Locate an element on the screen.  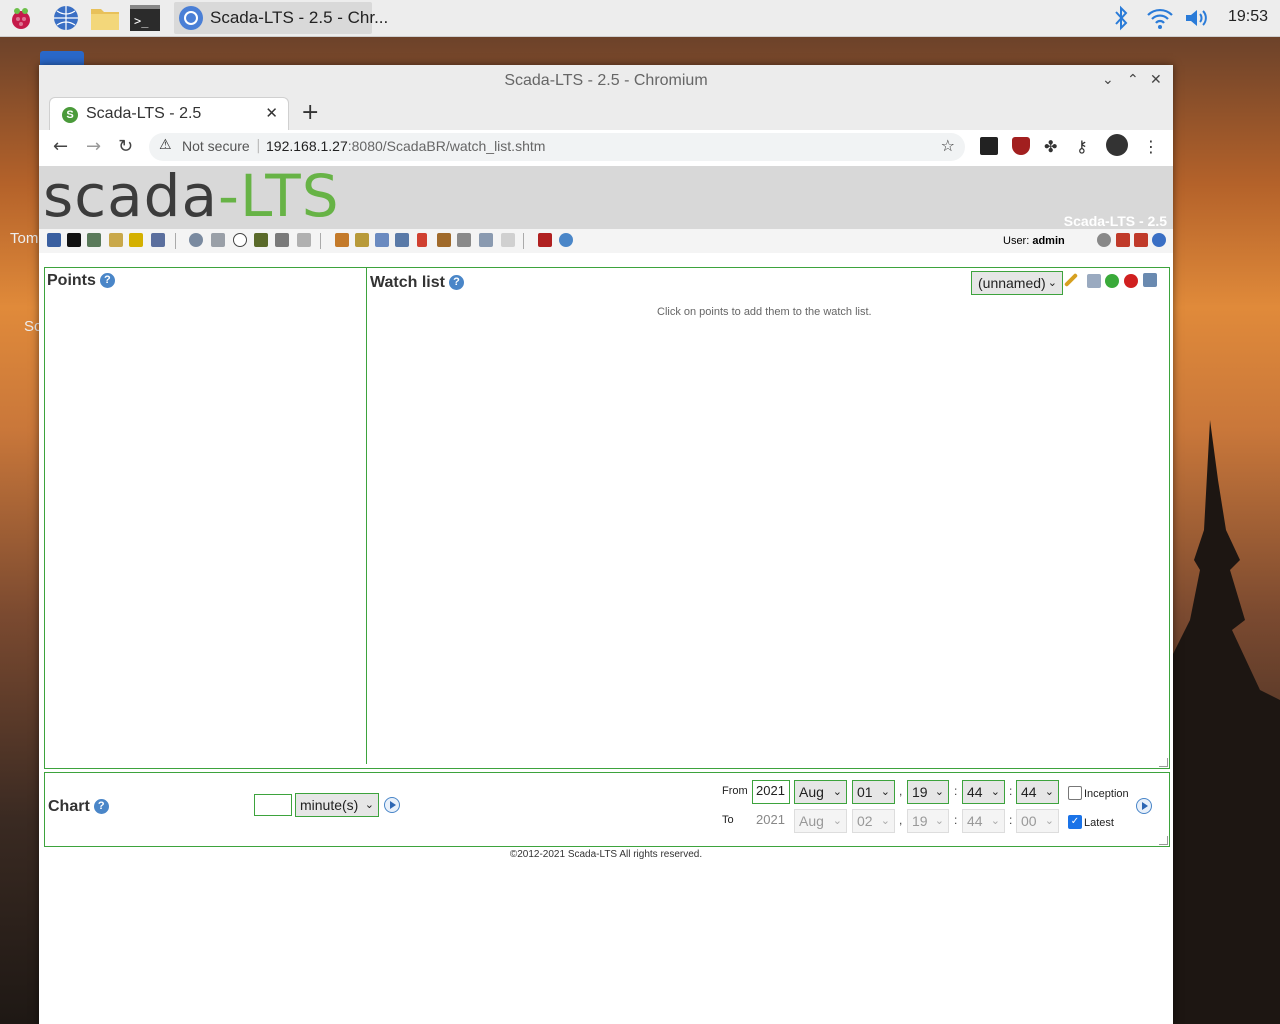
period-input is located at coordinates (273, 805).